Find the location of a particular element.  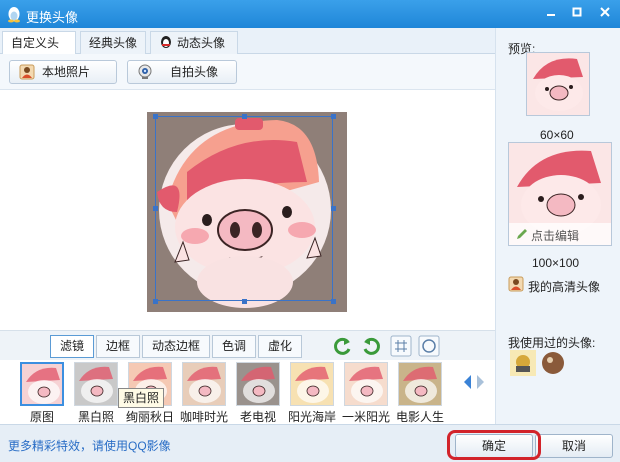

tab-label: 经典头像 is located at coordinates (113, 43).